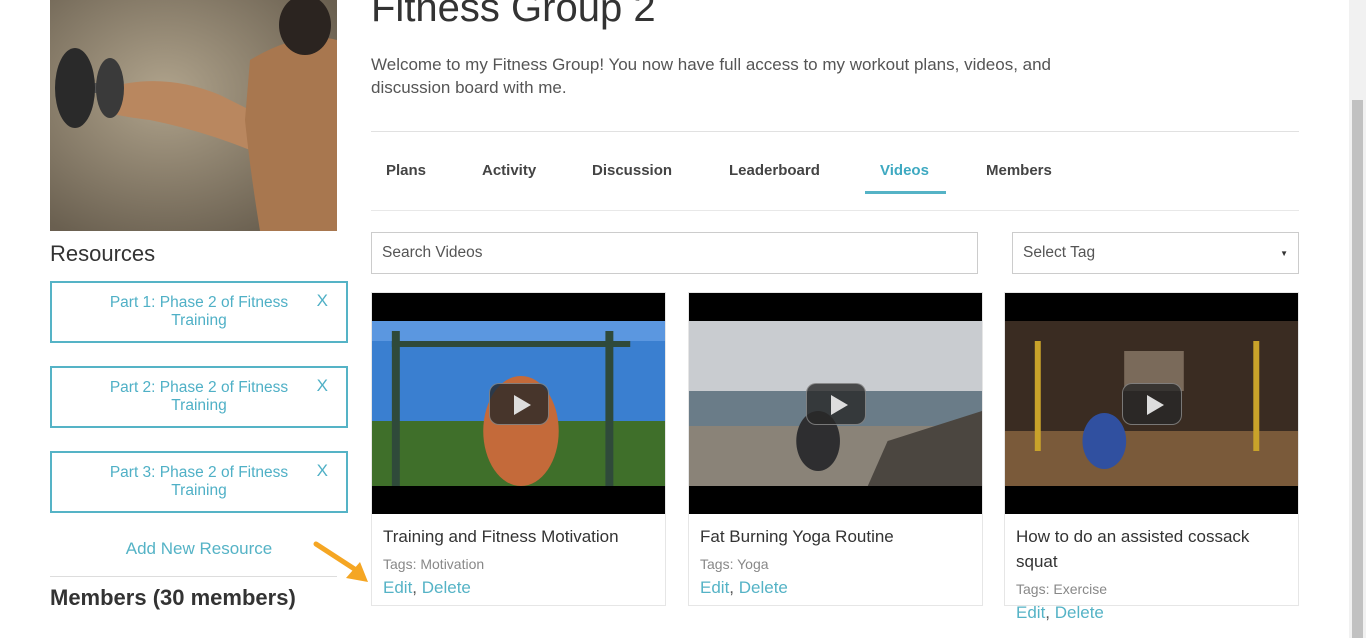 The width and height of the screenshot is (1366, 638). What do you see at coordinates (797, 536) in the screenshot?
I see `video-title: Fat Burning Yoga Routine` at bounding box center [797, 536].